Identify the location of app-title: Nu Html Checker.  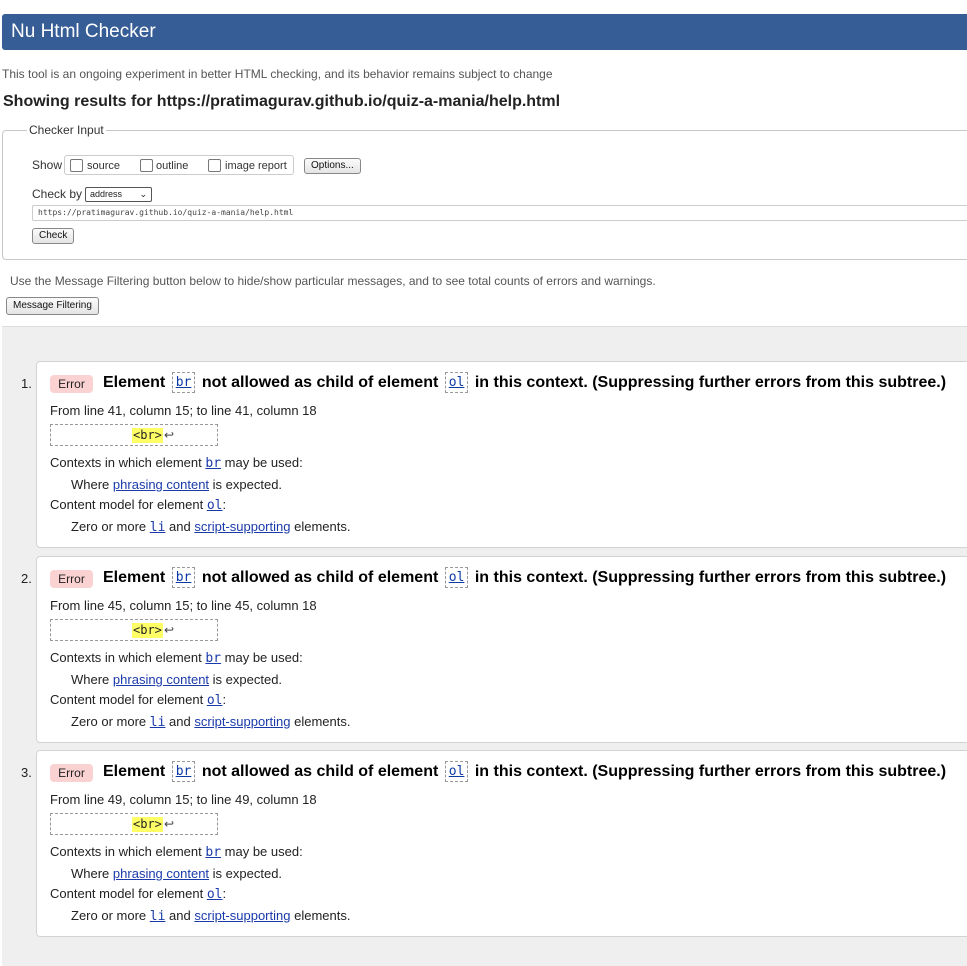
(83, 31).